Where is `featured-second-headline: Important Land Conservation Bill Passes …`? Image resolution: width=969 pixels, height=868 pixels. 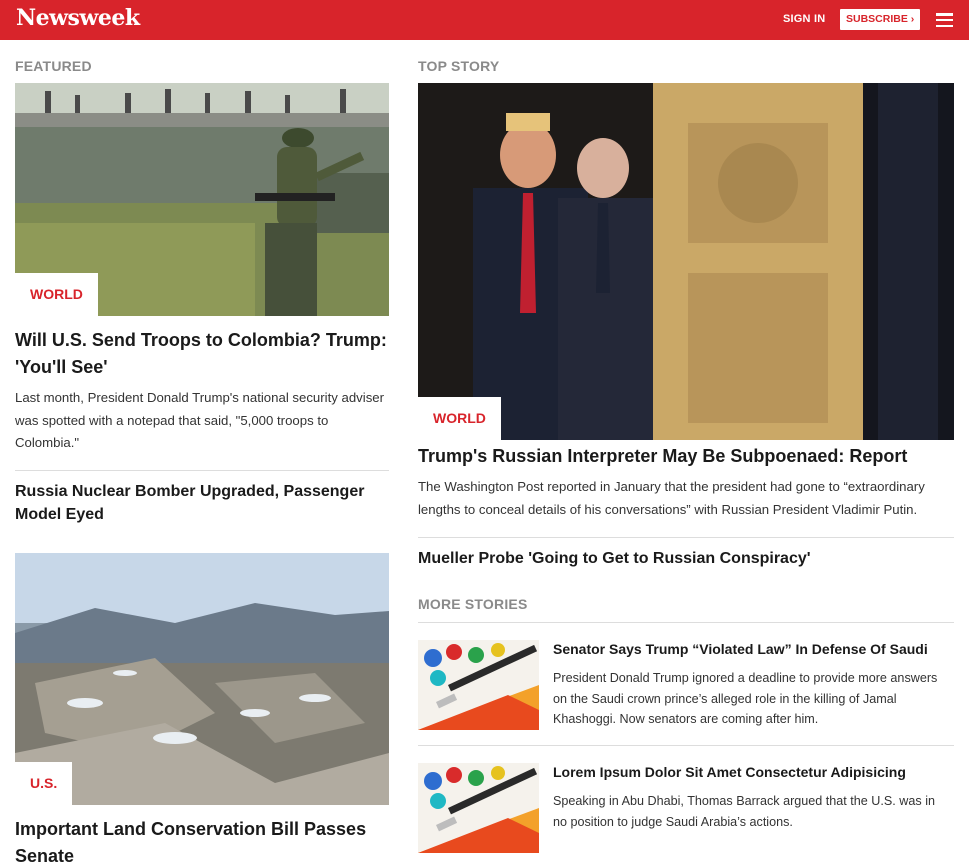 featured-second-headline: Important Land Conservation Bill Passes … is located at coordinates (201, 842).